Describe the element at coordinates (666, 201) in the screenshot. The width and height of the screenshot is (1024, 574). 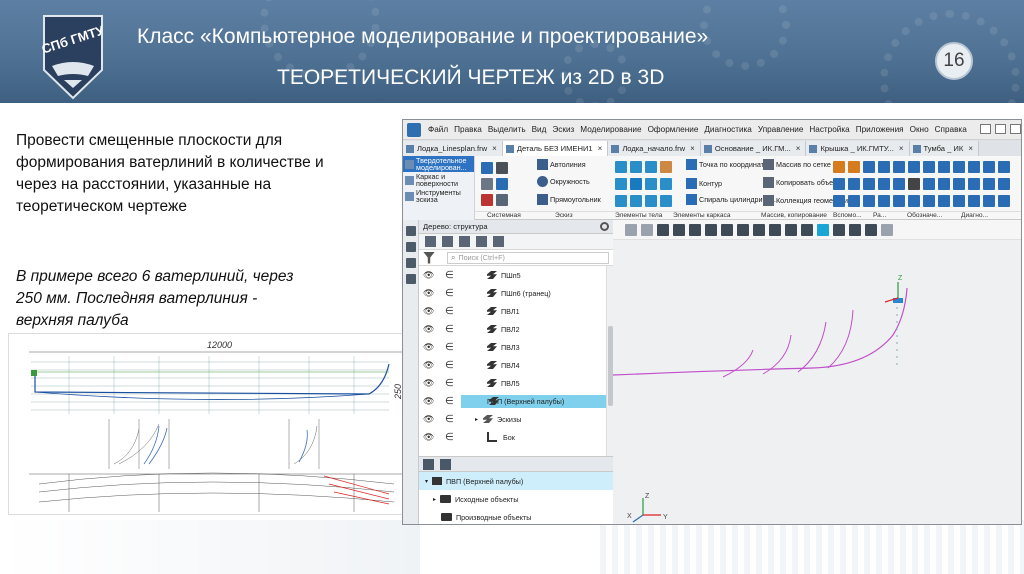
I see `split-icon` at that location.